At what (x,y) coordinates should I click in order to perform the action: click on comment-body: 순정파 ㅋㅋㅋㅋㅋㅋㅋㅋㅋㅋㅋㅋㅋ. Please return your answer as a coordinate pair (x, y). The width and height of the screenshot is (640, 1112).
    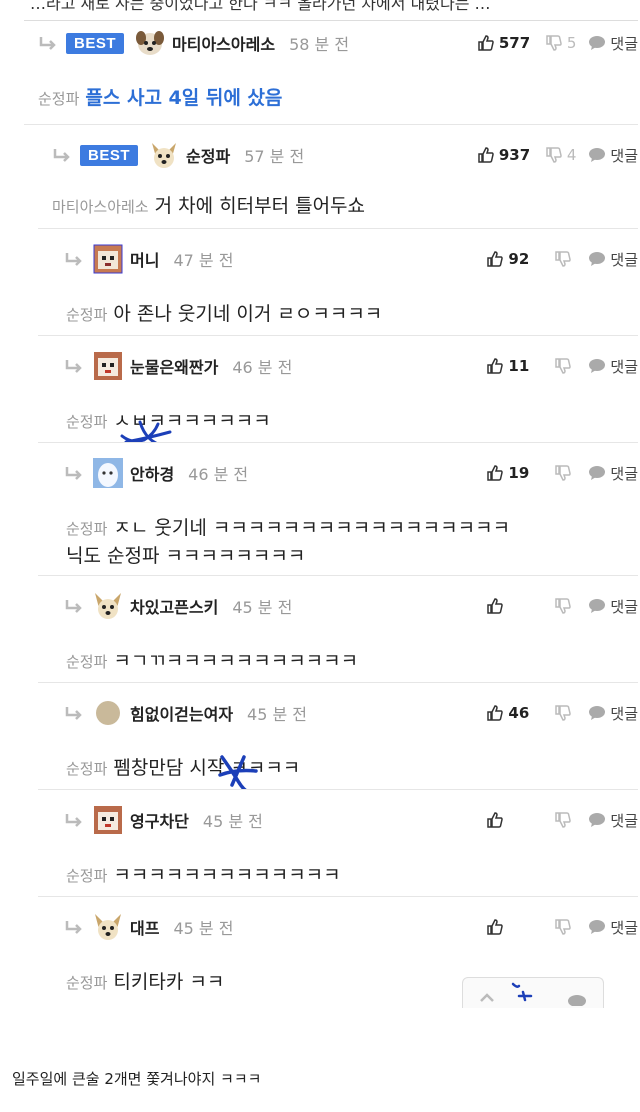
    Looking at the image, I should click on (203, 873).